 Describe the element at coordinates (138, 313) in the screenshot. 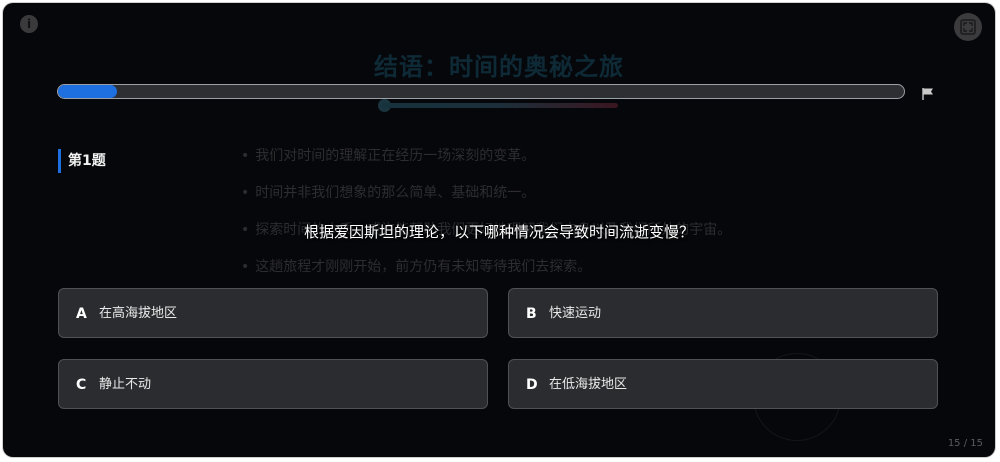

I see `option-label: 在高海拔地区` at that location.